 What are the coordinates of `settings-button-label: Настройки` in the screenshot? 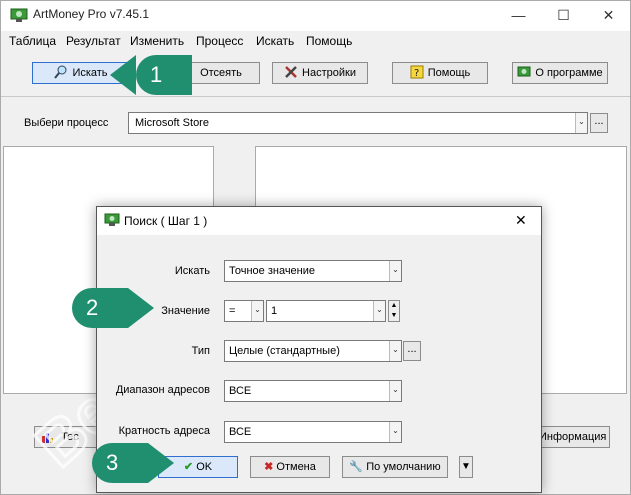 It's located at (329, 73).